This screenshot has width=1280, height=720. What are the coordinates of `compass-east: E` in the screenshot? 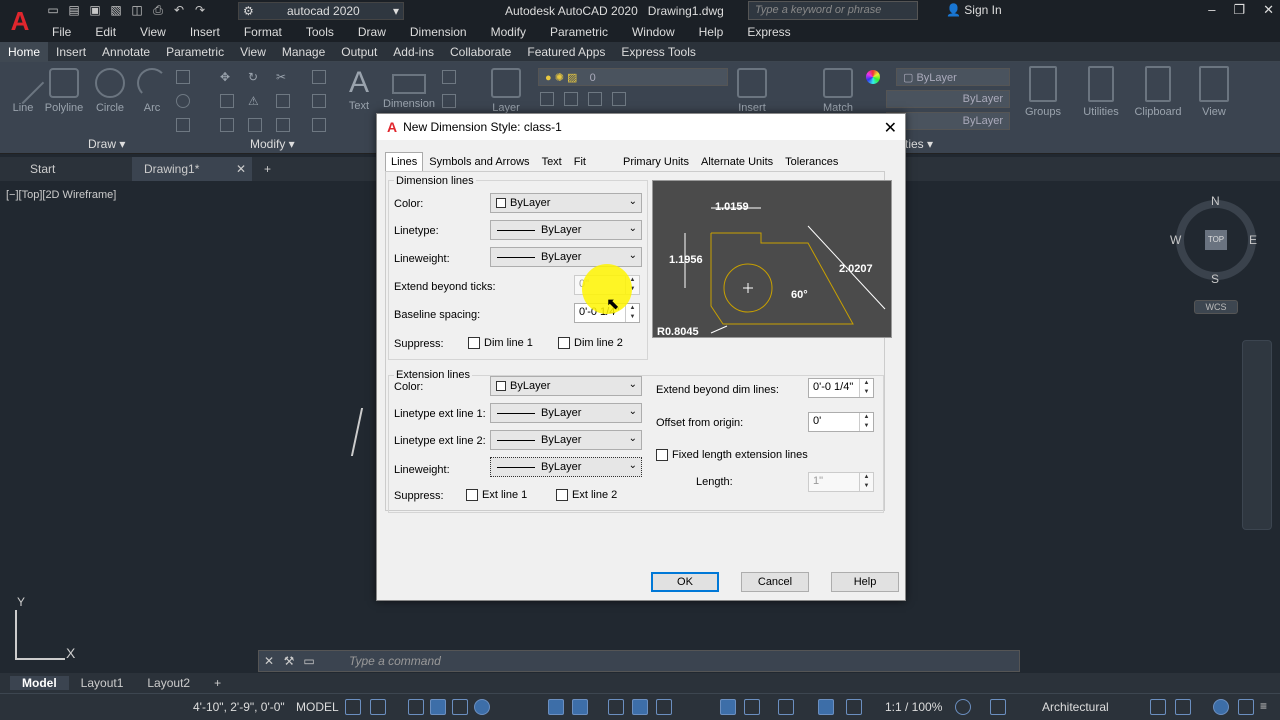 It's located at (1253, 240).